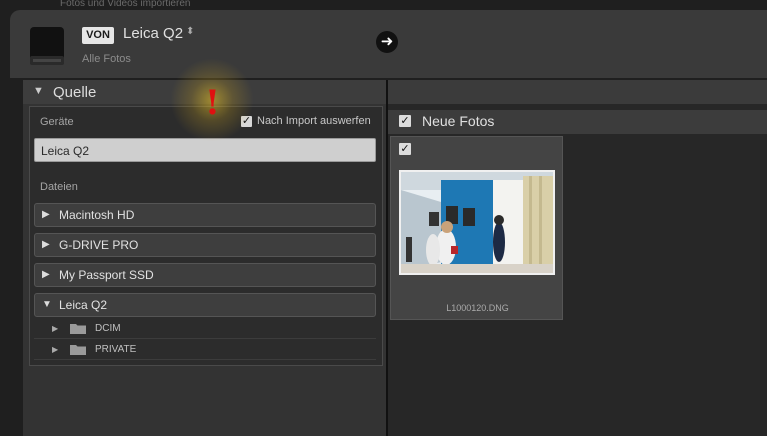 Image resolution: width=767 pixels, height=436 pixels. I want to click on photo-filename: L1000120.DNG, so click(477, 308).